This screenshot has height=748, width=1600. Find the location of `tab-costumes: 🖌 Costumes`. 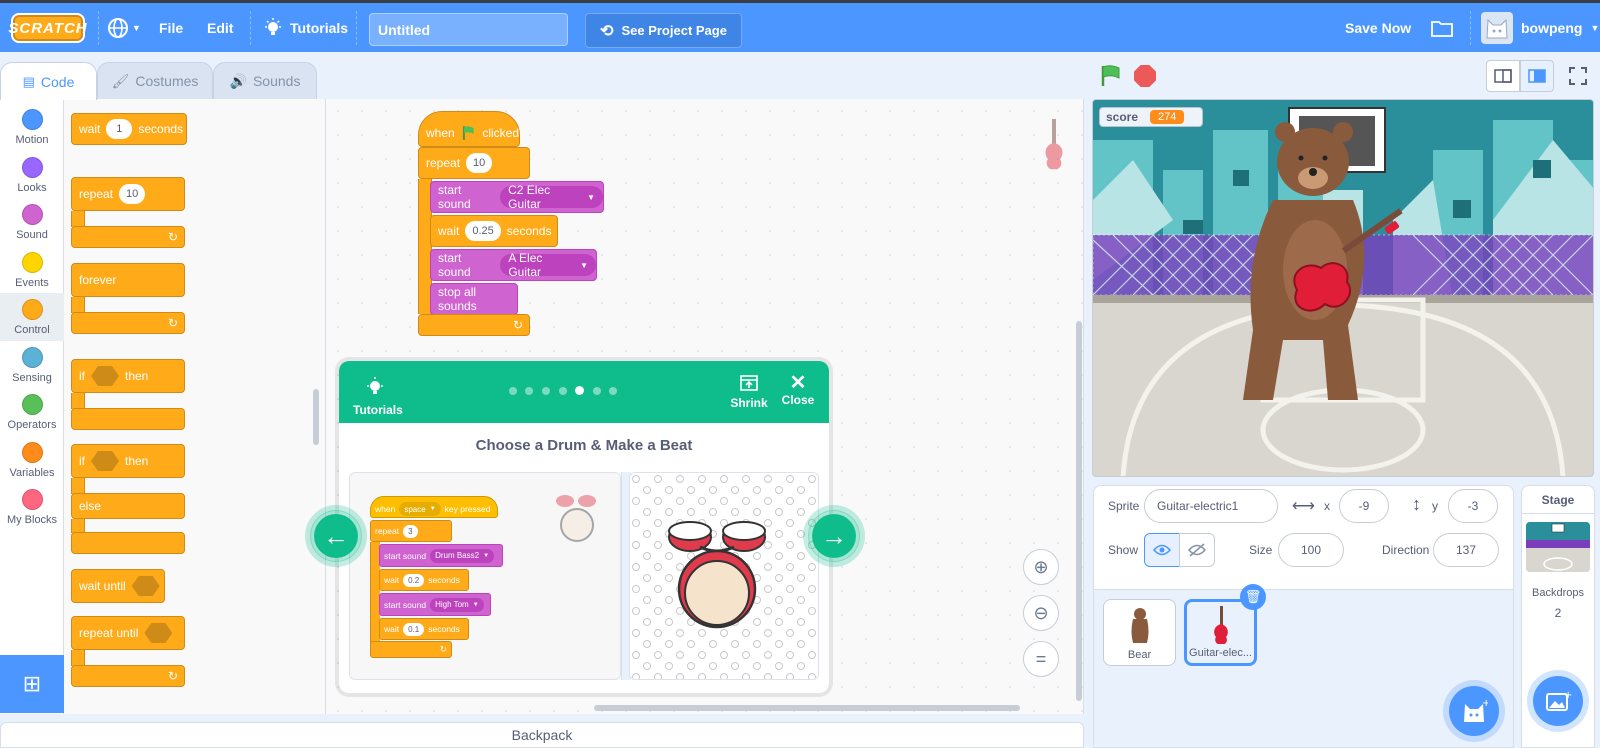

tab-costumes: 🖌 Costumes is located at coordinates (155, 80).